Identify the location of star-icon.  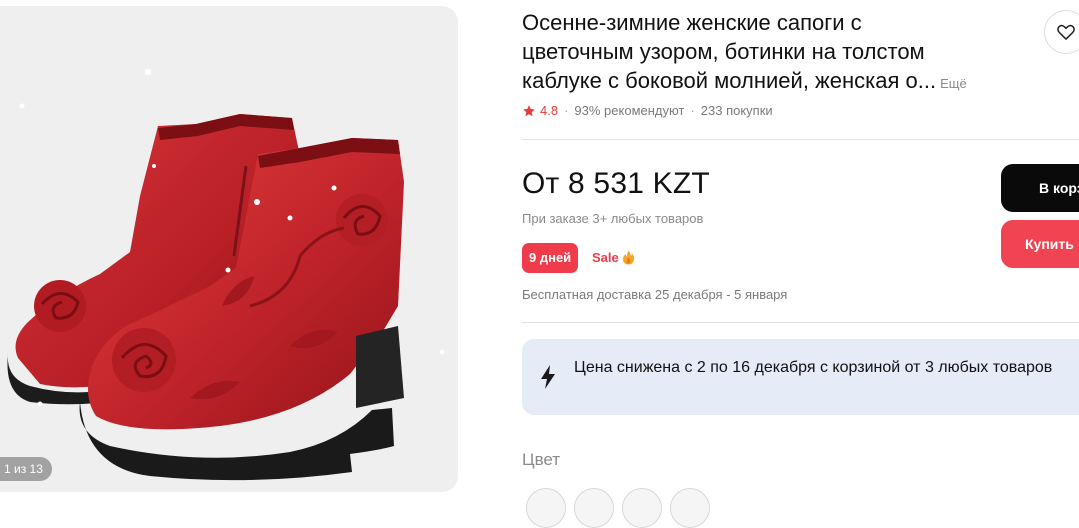
(529, 110).